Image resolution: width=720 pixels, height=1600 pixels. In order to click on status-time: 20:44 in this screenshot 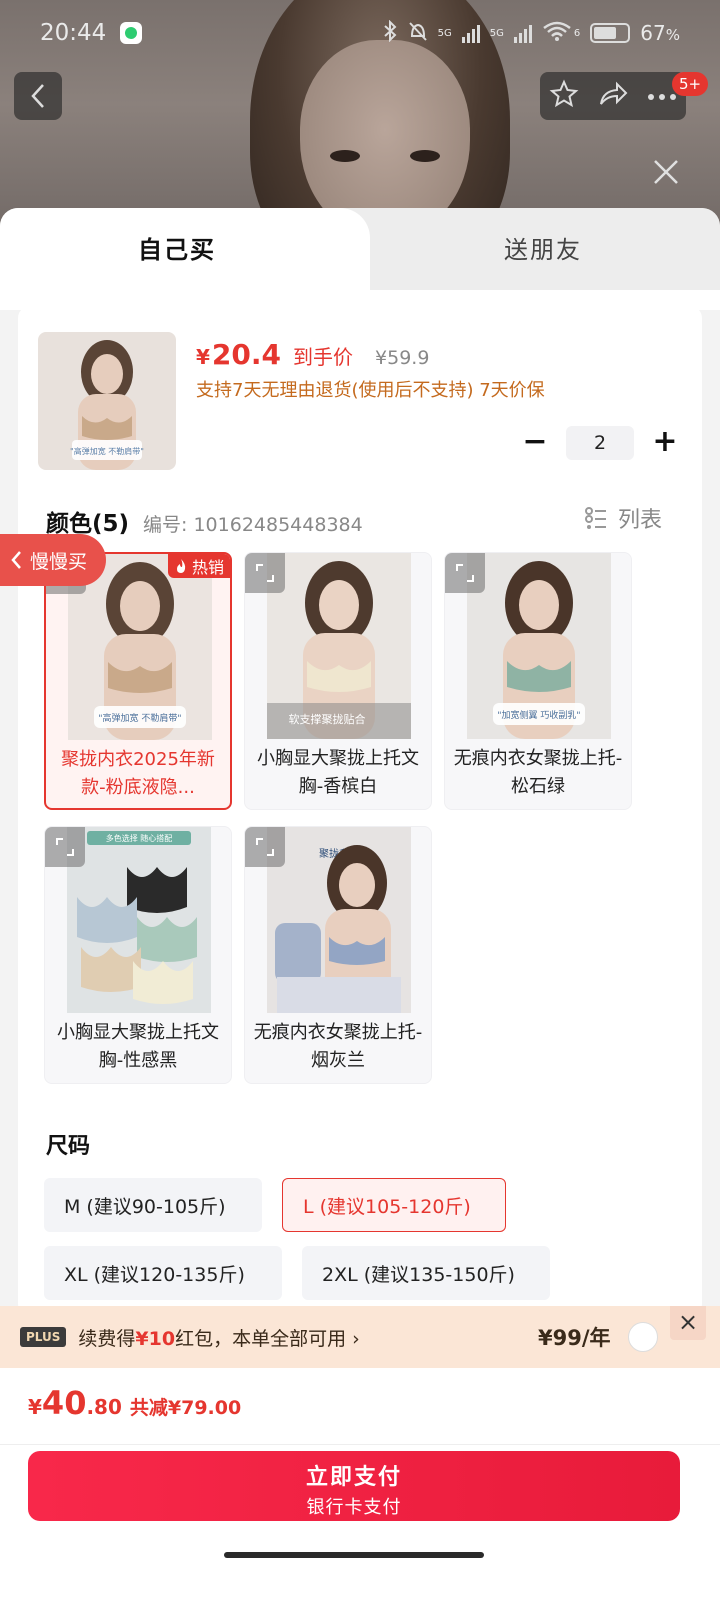, I will do `click(73, 33)`.